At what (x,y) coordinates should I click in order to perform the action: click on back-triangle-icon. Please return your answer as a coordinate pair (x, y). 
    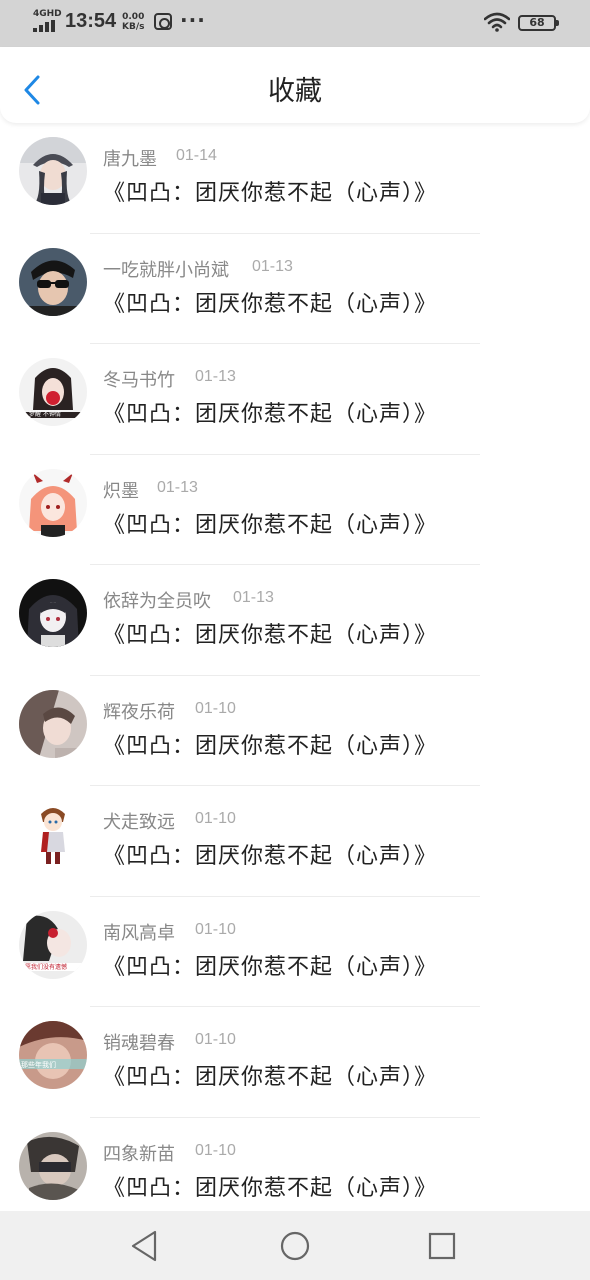
    Looking at the image, I should click on (145, 1246).